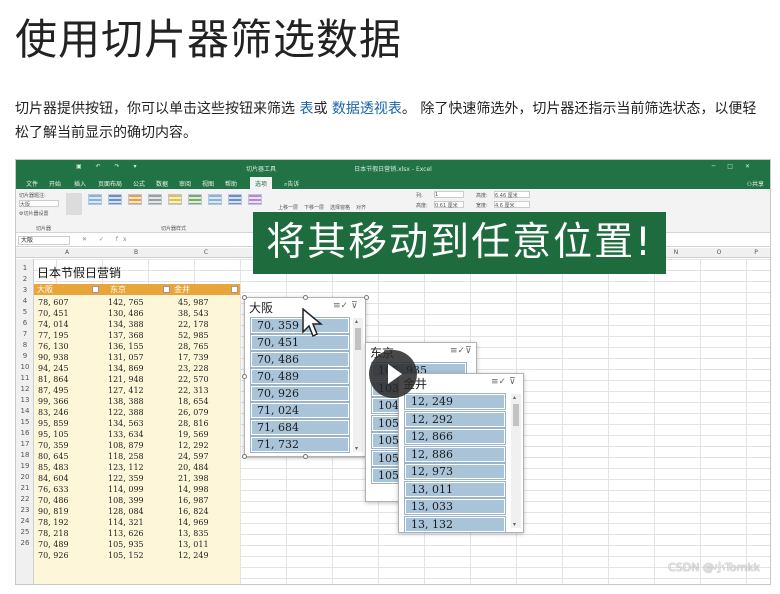  I want to click on send-backward-button: 下移一层, so click(314, 207).